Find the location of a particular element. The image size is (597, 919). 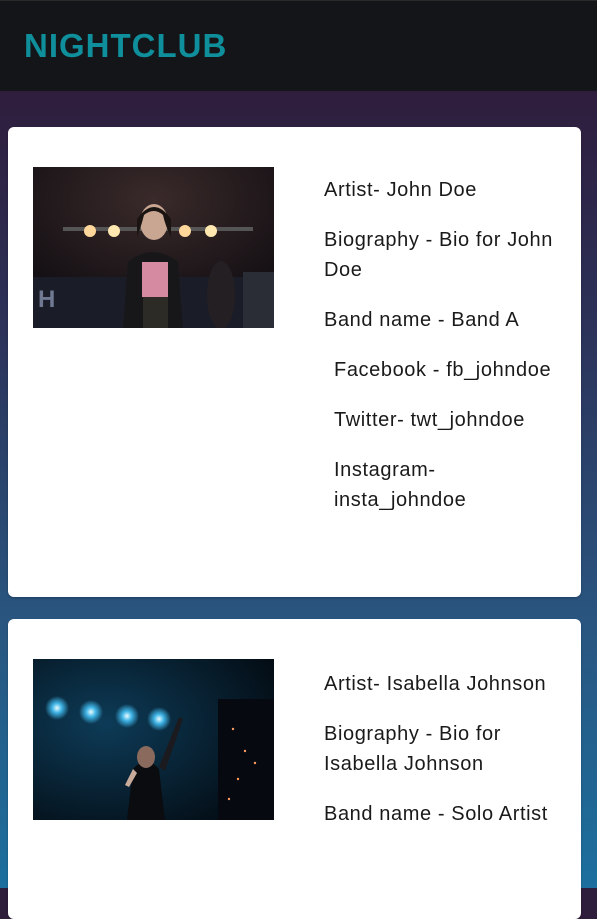

svg-text: H is located at coordinates (46, 299).